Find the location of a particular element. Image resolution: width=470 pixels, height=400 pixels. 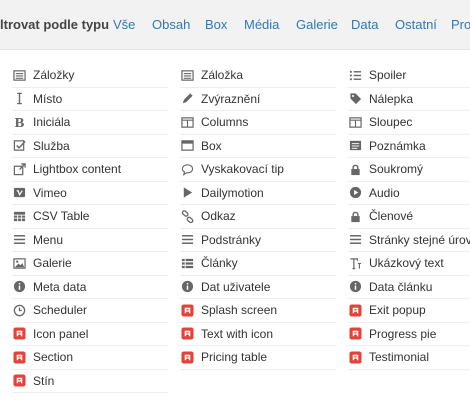

shortcode-item-podstranky: Podstránky is located at coordinates (258, 240).